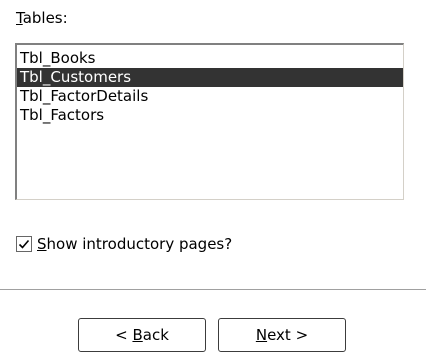  Describe the element at coordinates (42, 18) in the screenshot. I see `tables-label: Tables:` at that location.